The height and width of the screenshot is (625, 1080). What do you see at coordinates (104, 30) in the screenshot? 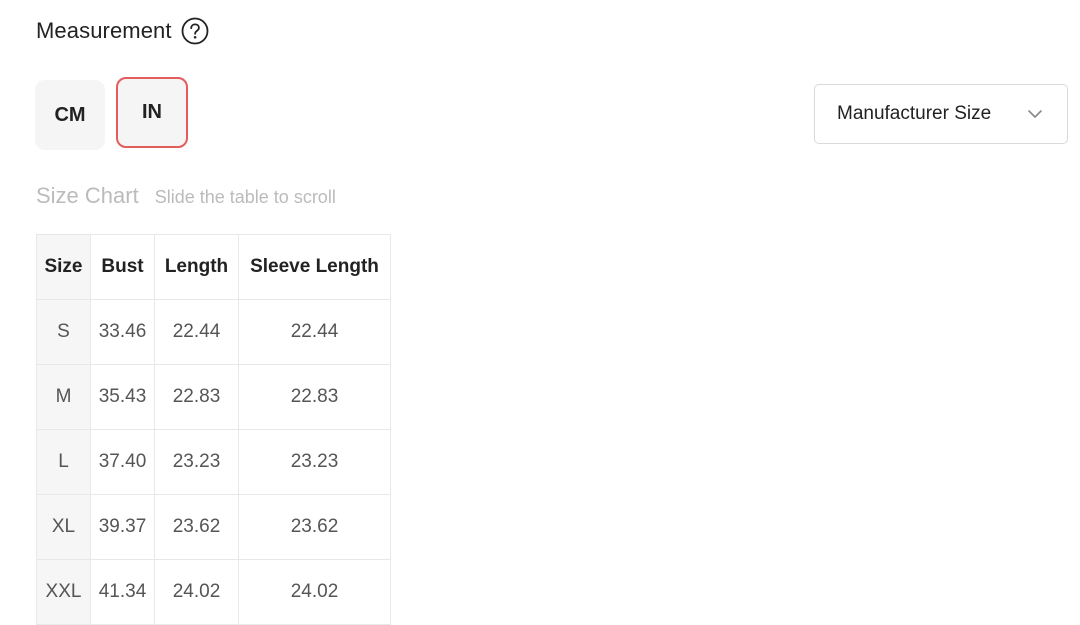
I see `page-title: Measurement` at bounding box center [104, 30].